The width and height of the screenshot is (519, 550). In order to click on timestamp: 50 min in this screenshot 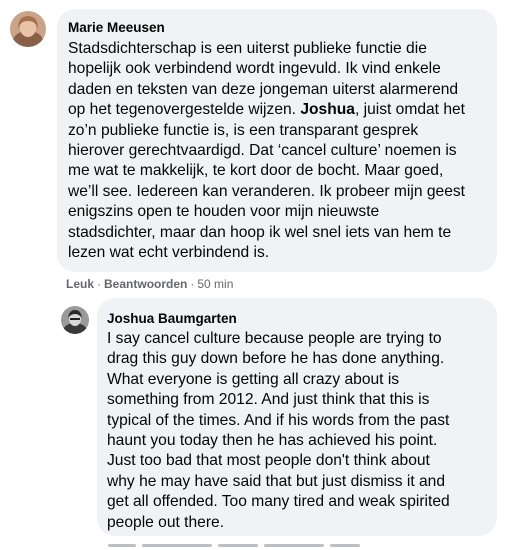, I will do `click(215, 284)`.